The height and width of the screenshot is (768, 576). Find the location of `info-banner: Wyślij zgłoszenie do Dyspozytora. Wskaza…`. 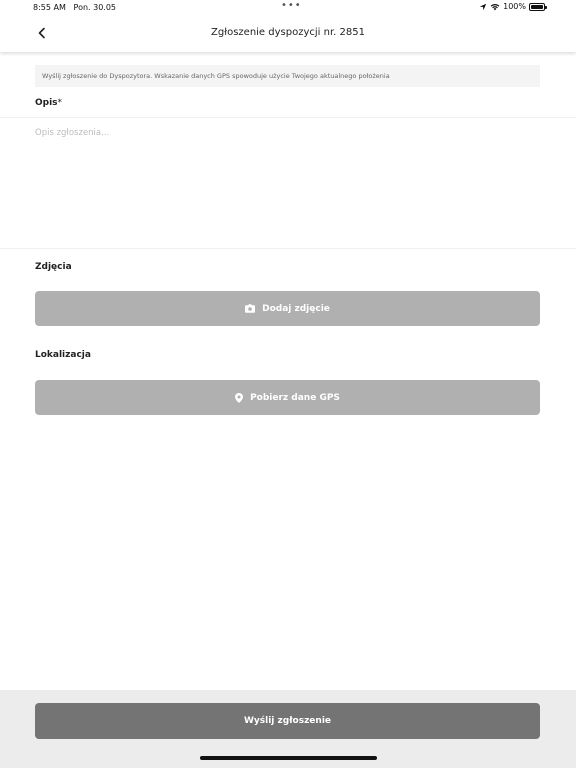

info-banner: Wyślij zgłoszenie do Dyspozytora. Wskaza… is located at coordinates (287, 76).